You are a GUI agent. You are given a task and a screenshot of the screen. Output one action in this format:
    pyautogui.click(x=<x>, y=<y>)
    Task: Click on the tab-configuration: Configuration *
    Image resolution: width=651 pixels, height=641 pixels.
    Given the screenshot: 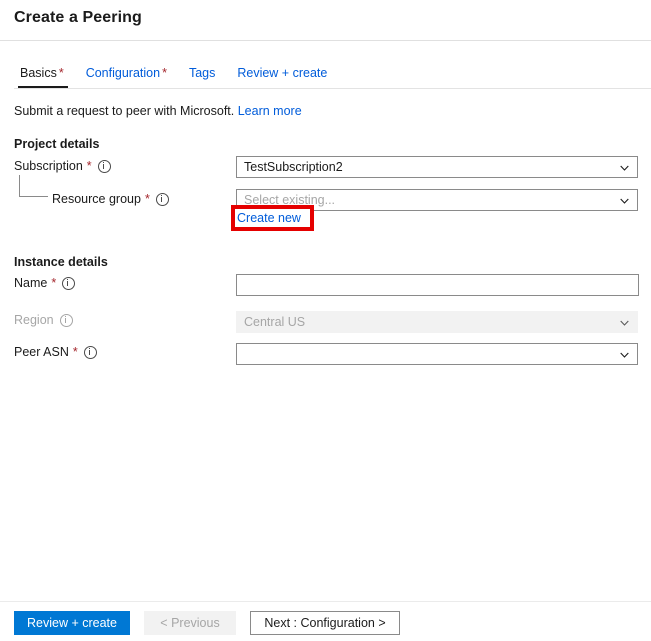 What is the action you would take?
    pyautogui.click(x=126, y=77)
    